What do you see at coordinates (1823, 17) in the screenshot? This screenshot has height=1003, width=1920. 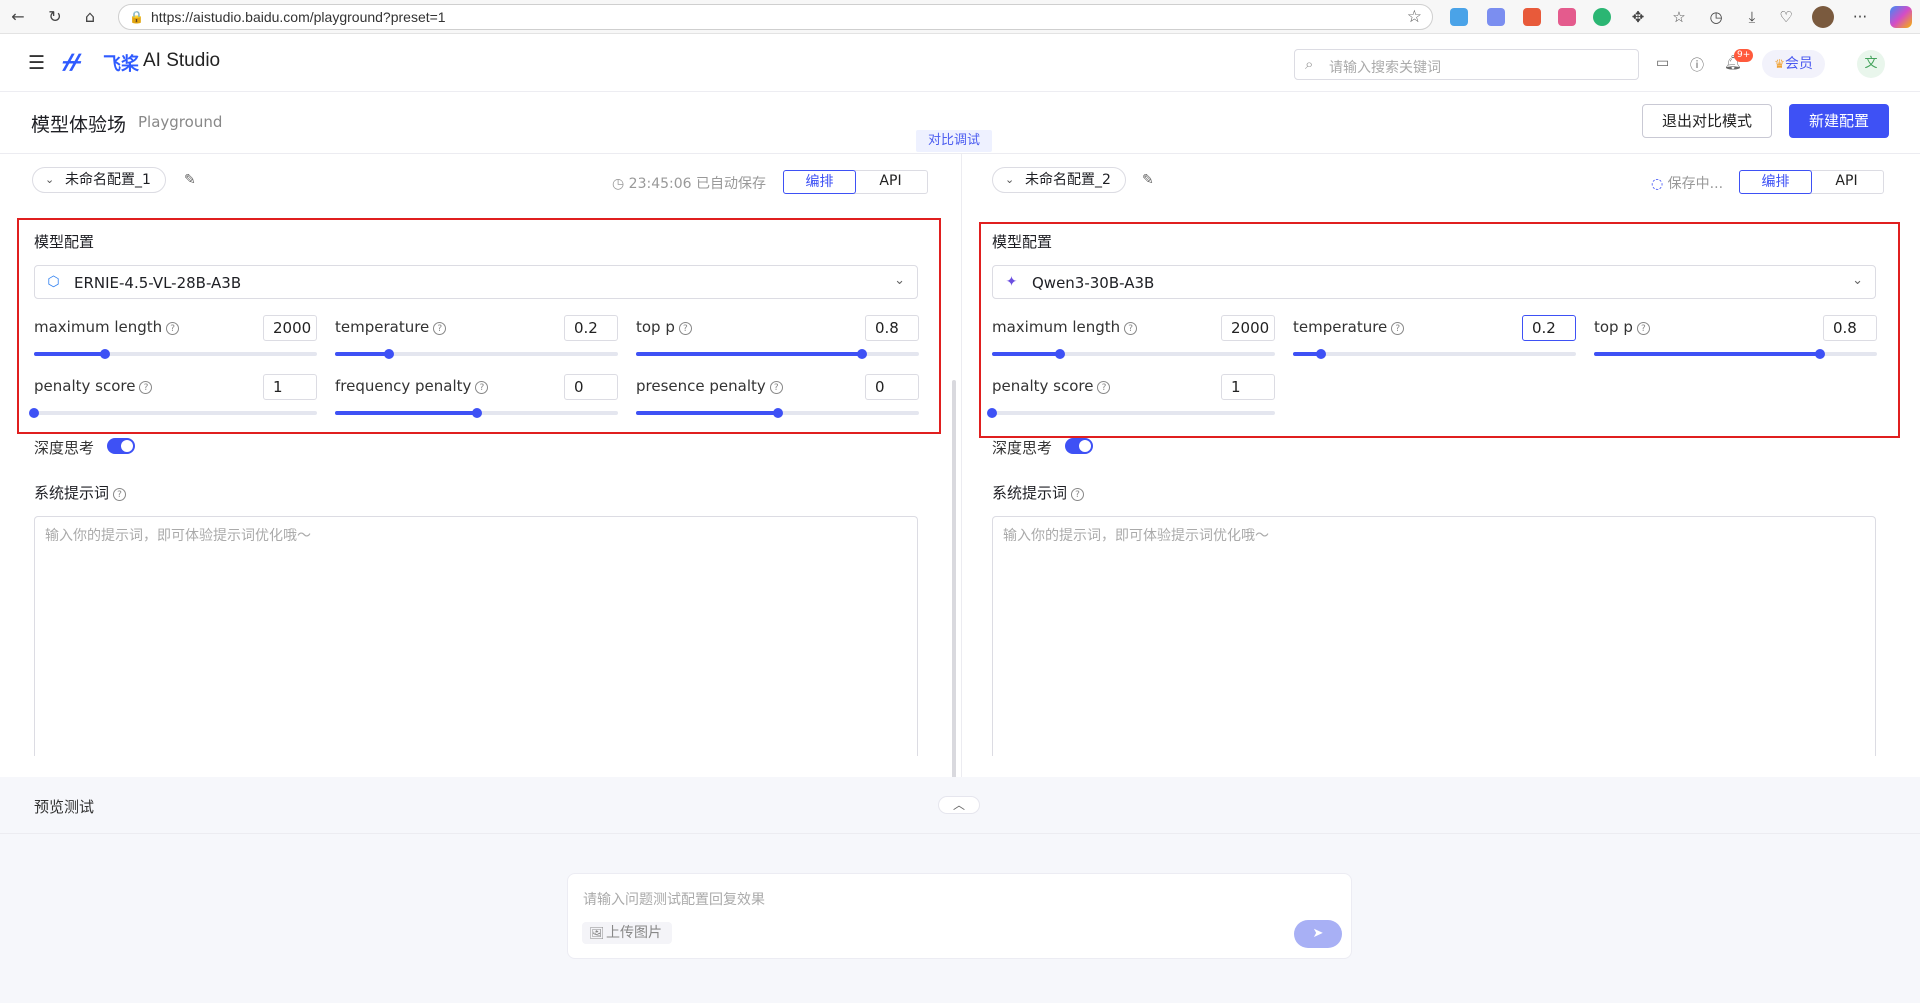 I see `profile-avatar` at bounding box center [1823, 17].